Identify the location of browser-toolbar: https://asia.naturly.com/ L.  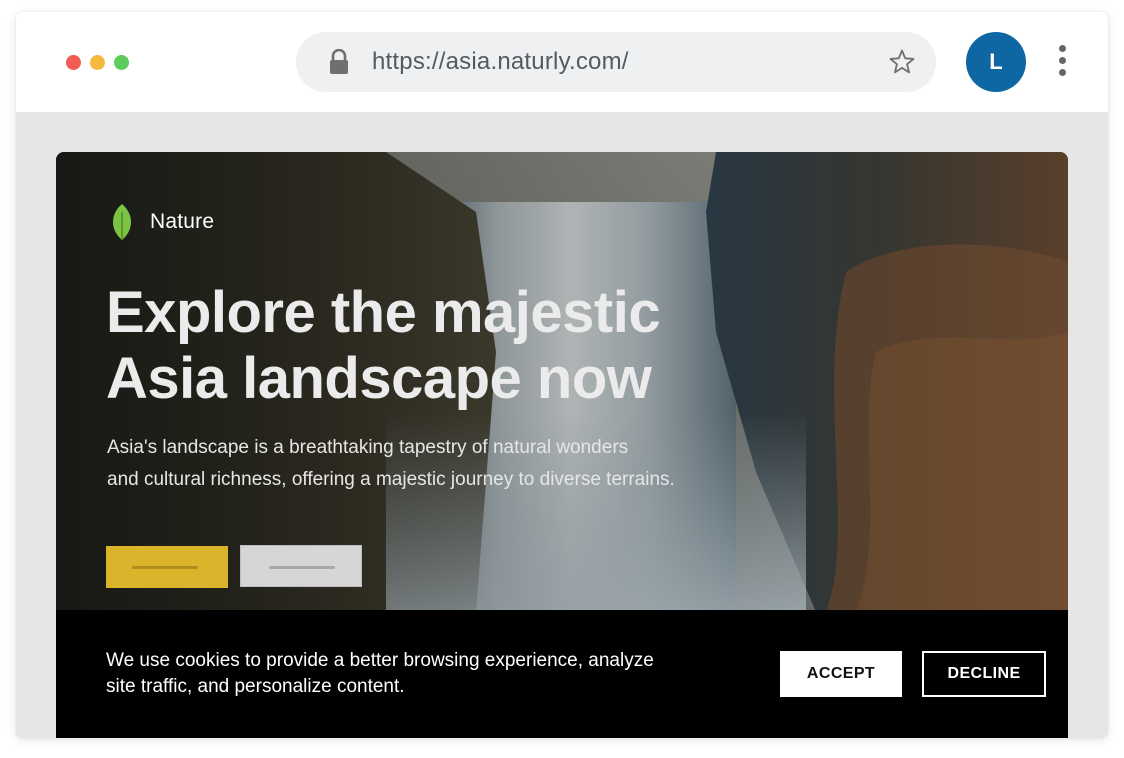
(562, 62).